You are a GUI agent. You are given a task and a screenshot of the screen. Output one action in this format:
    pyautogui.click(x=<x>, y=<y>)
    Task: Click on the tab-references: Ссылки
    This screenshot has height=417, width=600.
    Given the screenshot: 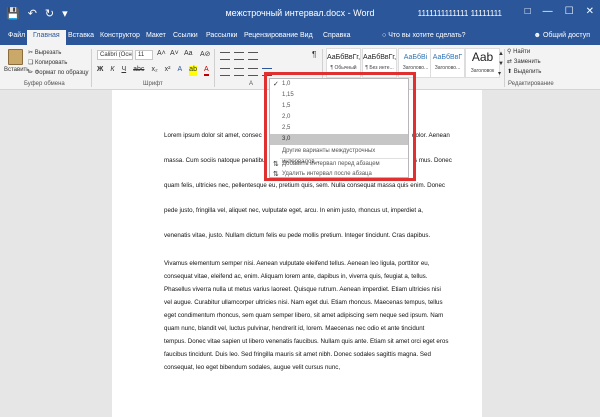 What is the action you would take?
    pyautogui.click(x=185, y=35)
    